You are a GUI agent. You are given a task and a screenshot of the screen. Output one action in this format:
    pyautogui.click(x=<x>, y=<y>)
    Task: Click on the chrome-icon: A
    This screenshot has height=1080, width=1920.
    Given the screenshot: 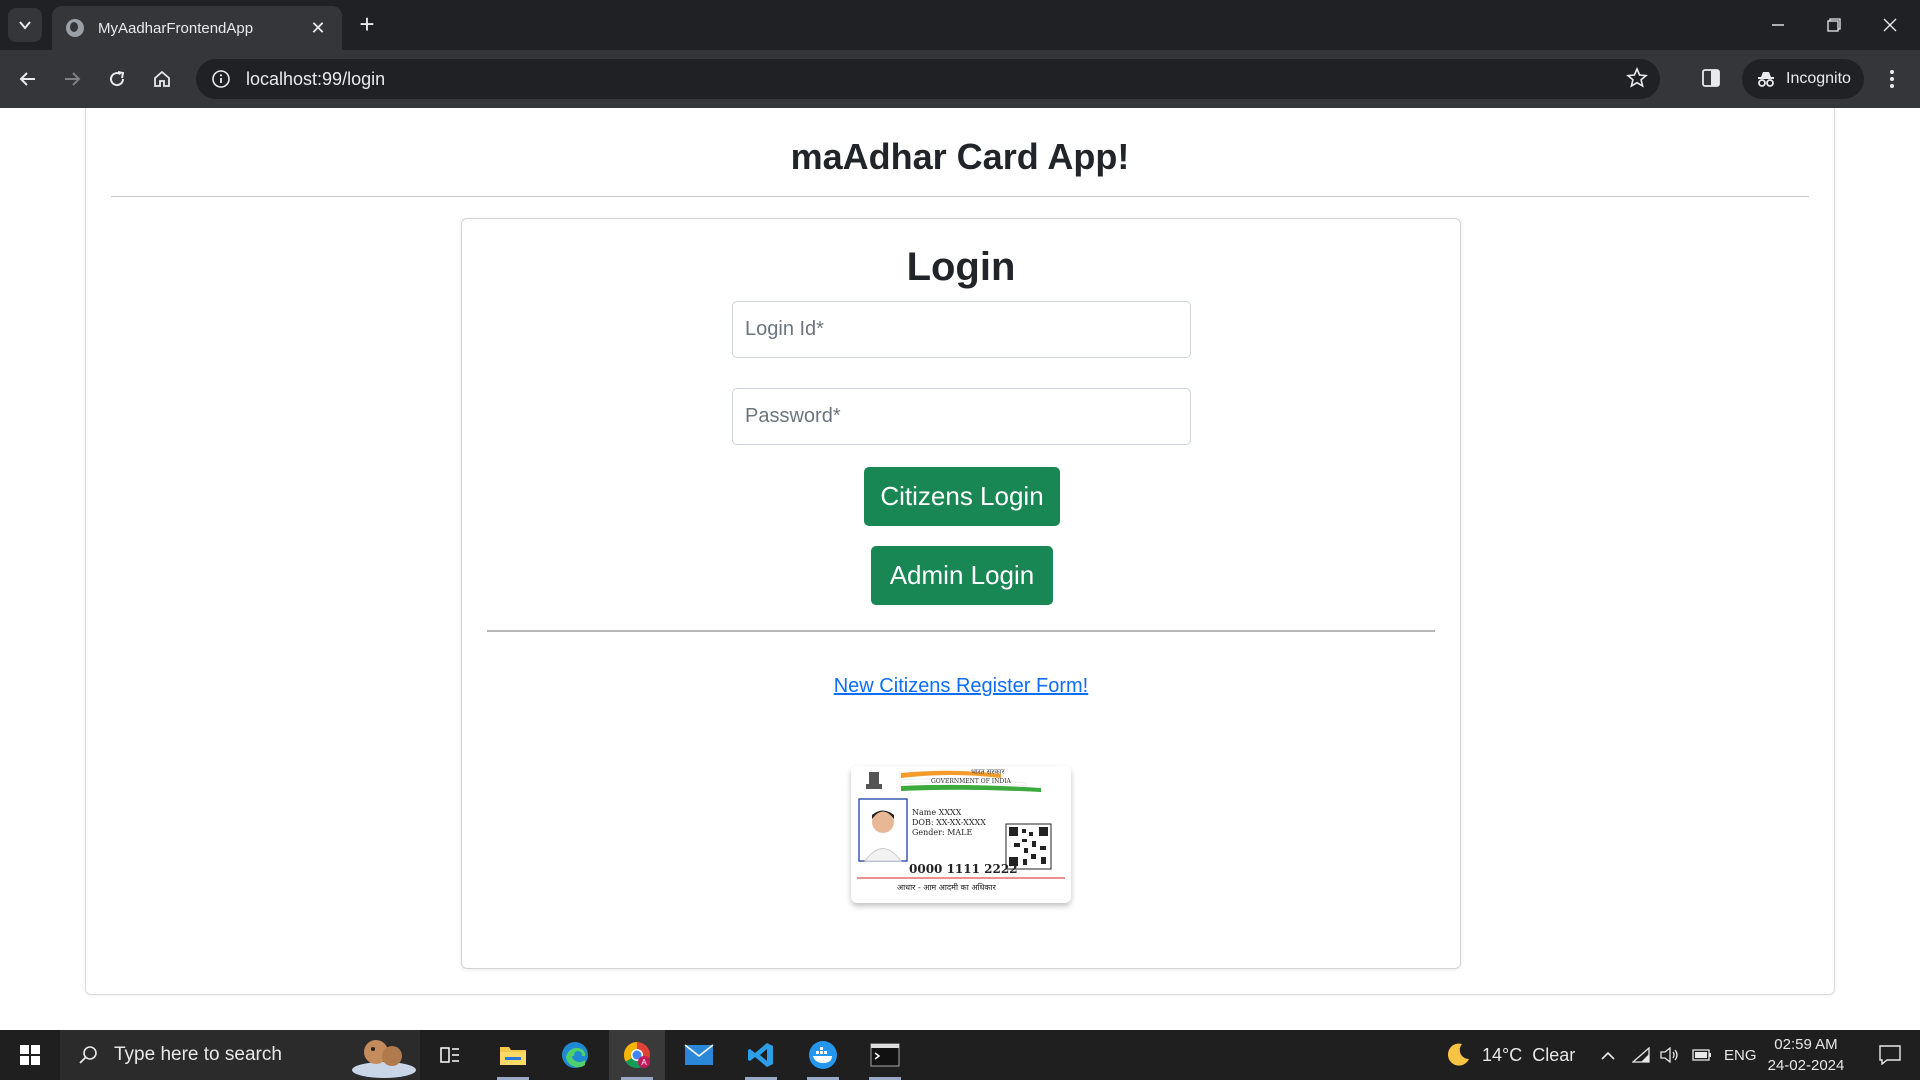 What is the action you would take?
    pyautogui.click(x=636, y=1055)
    